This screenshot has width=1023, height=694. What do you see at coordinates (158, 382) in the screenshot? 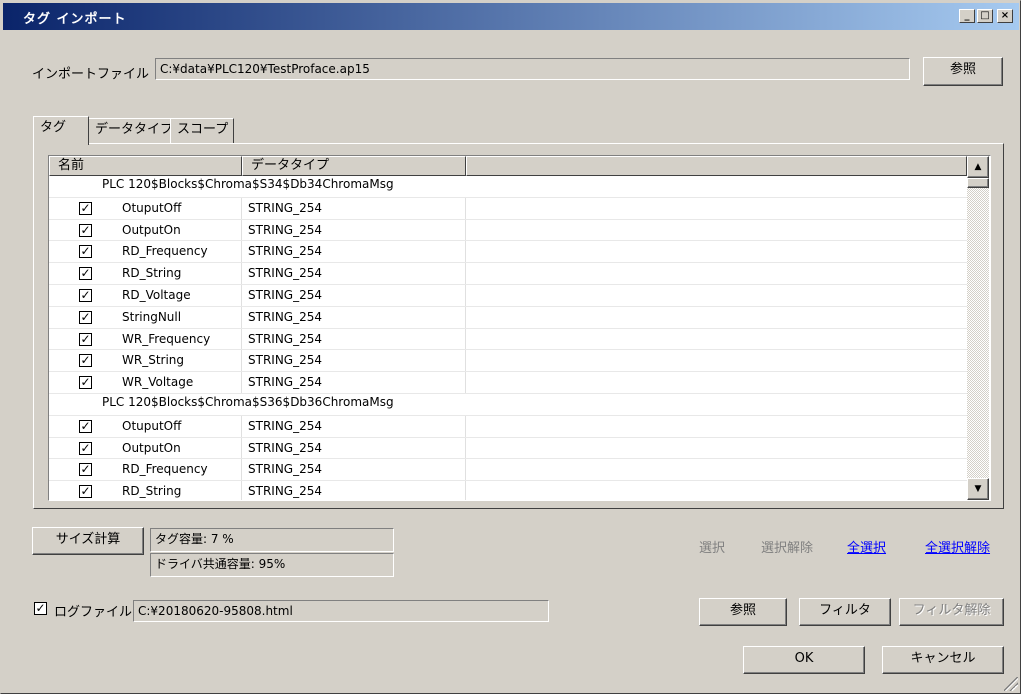
I see `tag-name: WR_Voltage` at bounding box center [158, 382].